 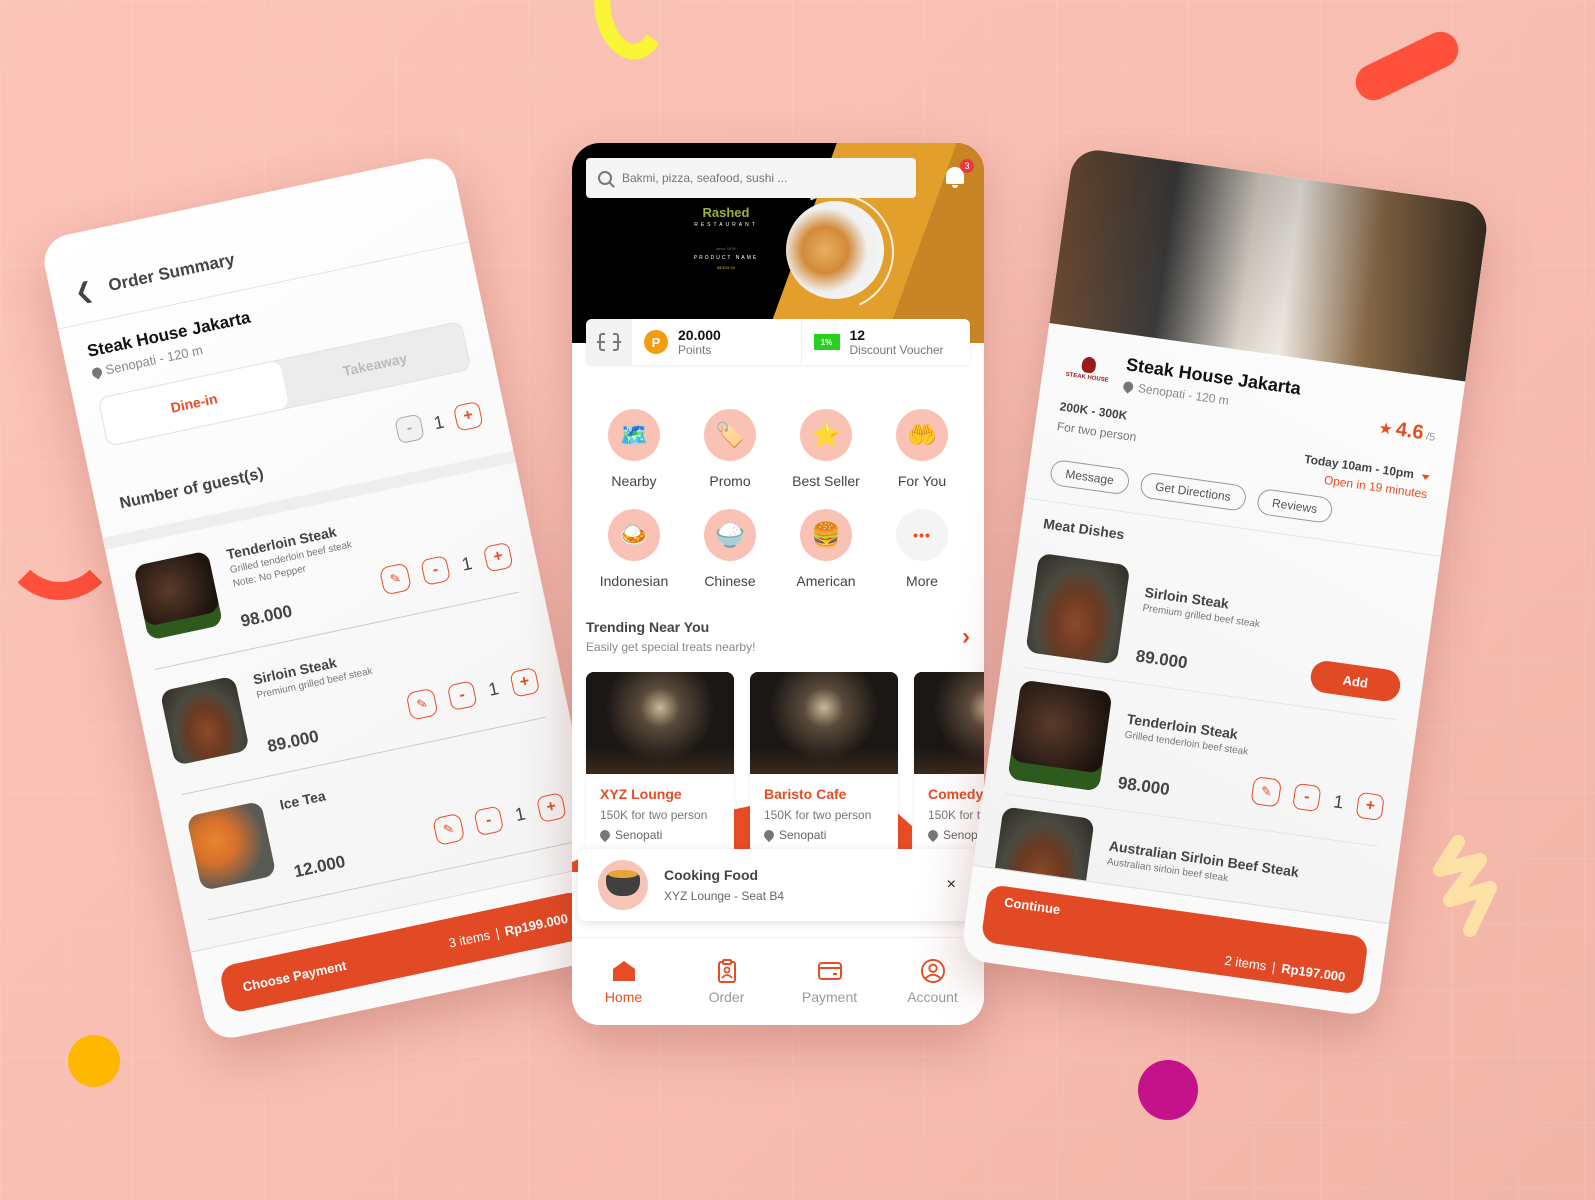 What do you see at coordinates (777, 885) in the screenshot?
I see `order-status-toast: Cooking Food XYZ Lounge - Seat B4 ×` at bounding box center [777, 885].